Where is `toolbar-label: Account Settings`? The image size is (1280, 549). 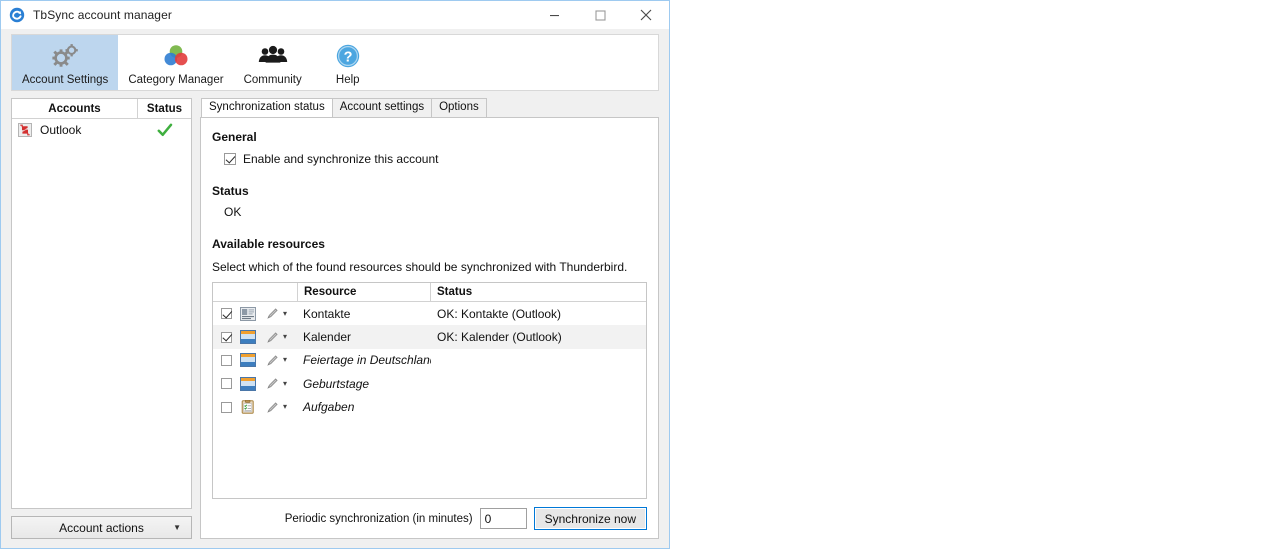 toolbar-label: Account Settings is located at coordinates (65, 80).